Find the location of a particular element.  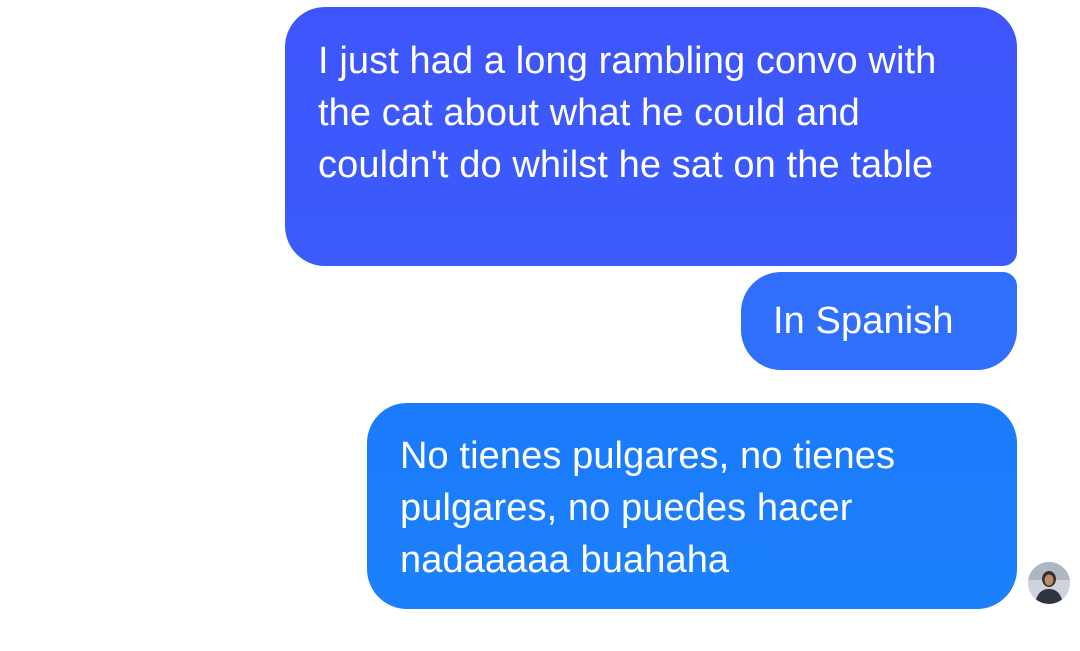

message-bubble-2: In Spanish is located at coordinates (879, 321).